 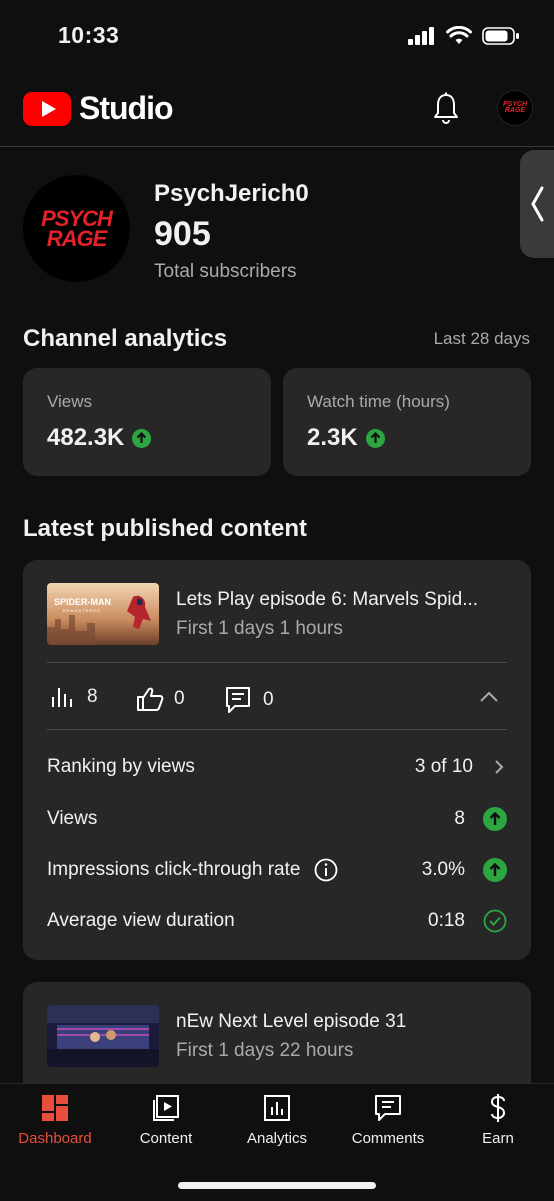 I want to click on row-value: 8, so click(x=459, y=818).